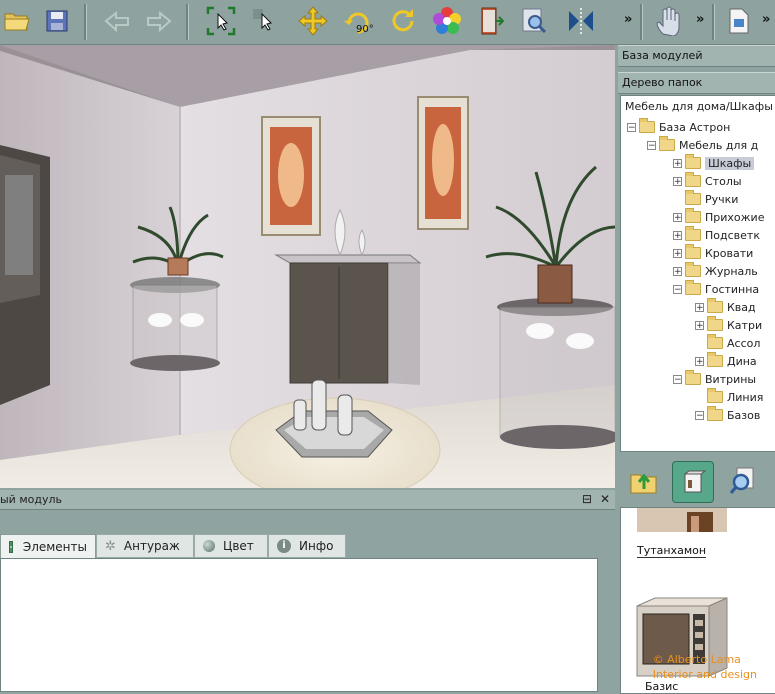 This screenshot has height=694, width=775. What do you see at coordinates (704, 667) in the screenshot?
I see `watermark: © Alberto Lama Interior and design` at bounding box center [704, 667].